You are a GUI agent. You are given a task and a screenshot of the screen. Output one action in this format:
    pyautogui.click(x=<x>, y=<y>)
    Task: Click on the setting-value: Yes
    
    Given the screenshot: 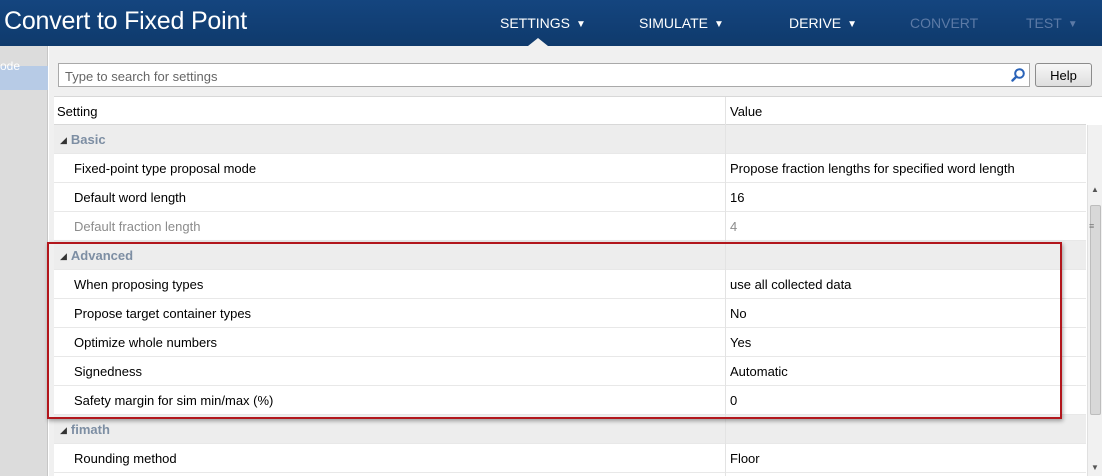 What is the action you would take?
    pyautogui.click(x=740, y=342)
    